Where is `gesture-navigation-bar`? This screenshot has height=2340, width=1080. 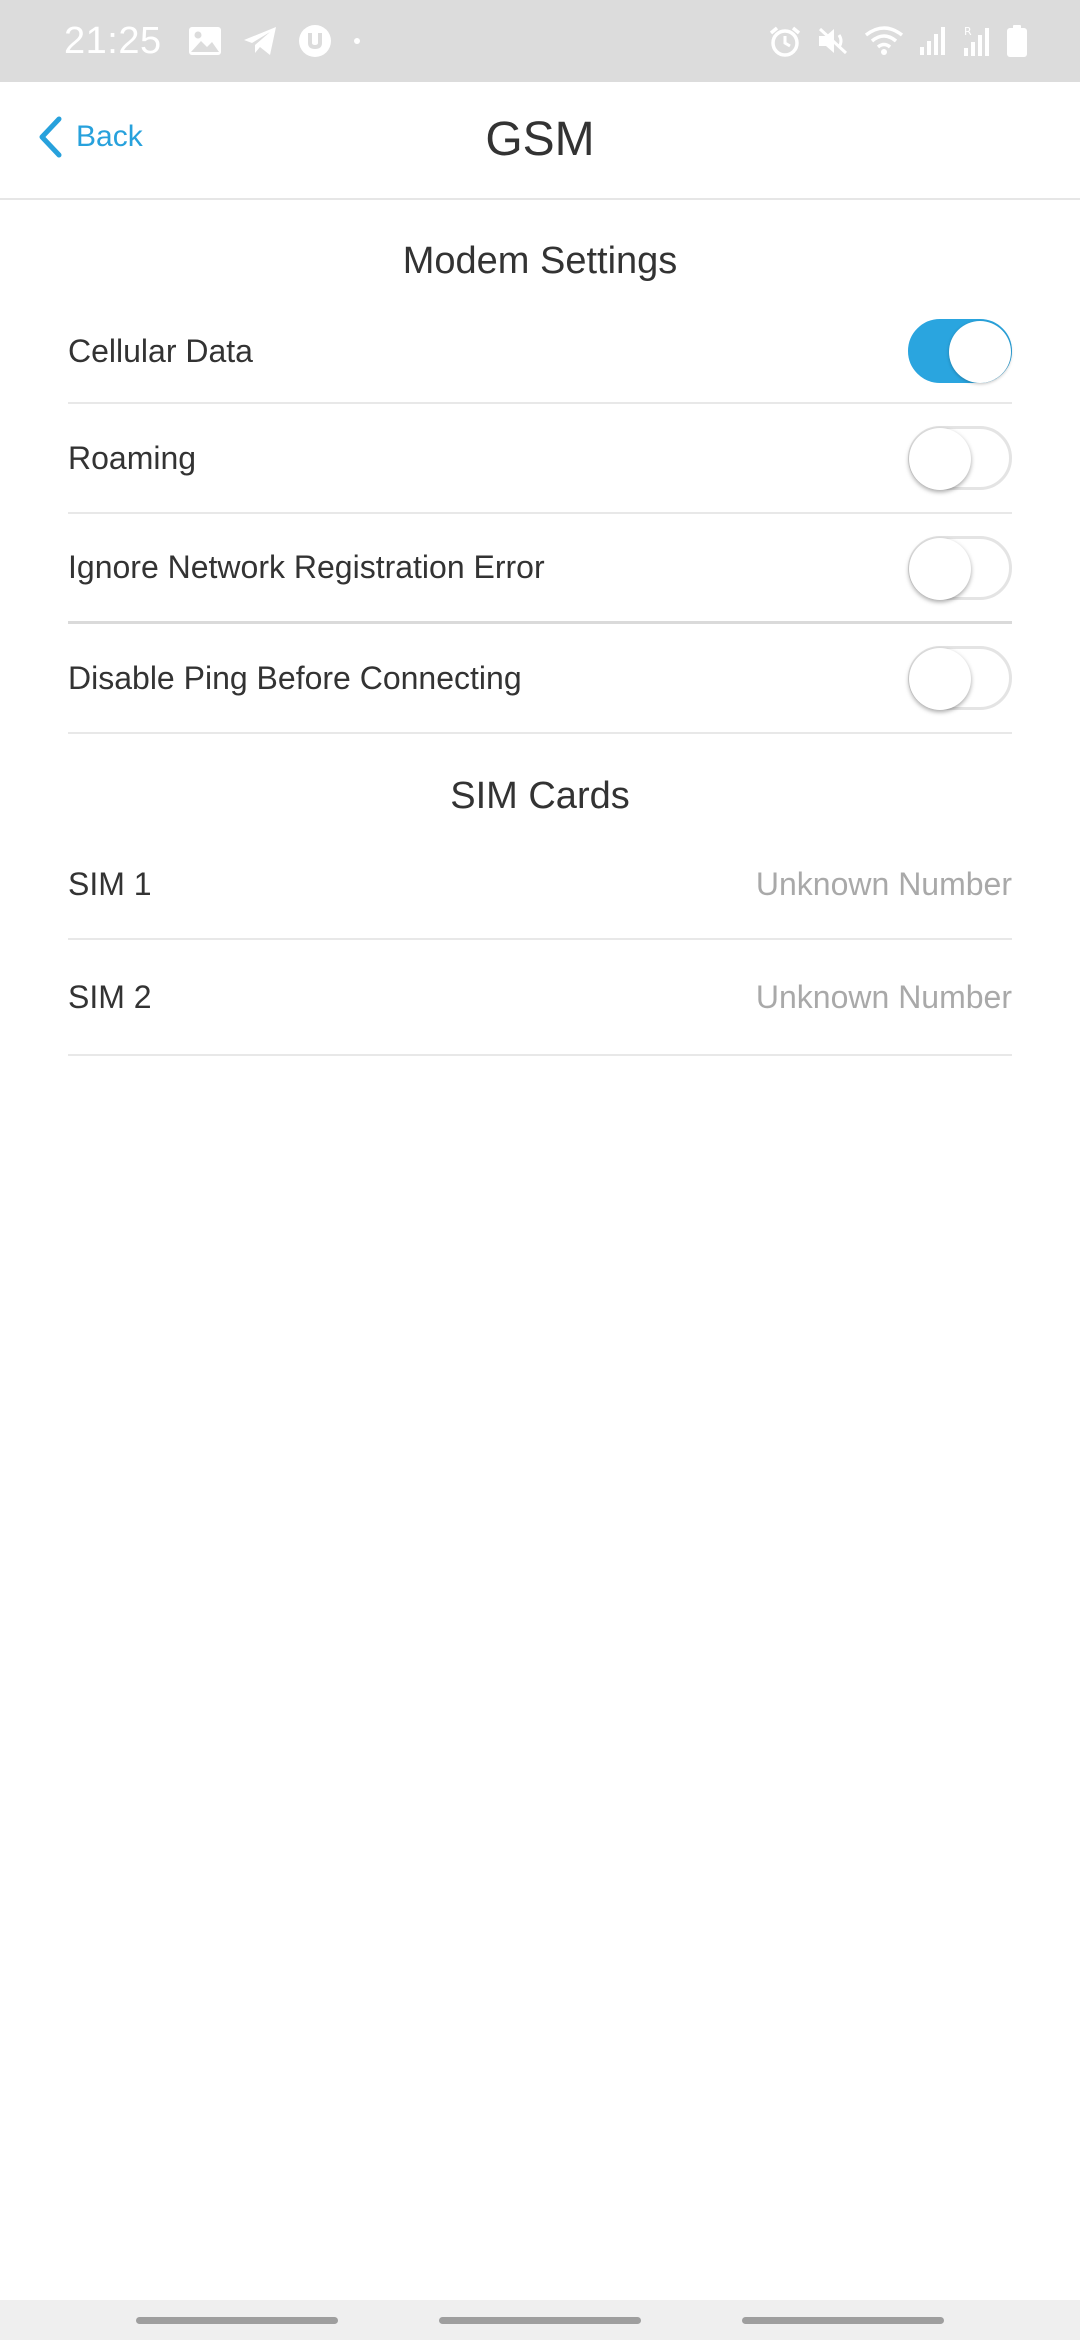
gesture-navigation-bar is located at coordinates (540, 2320).